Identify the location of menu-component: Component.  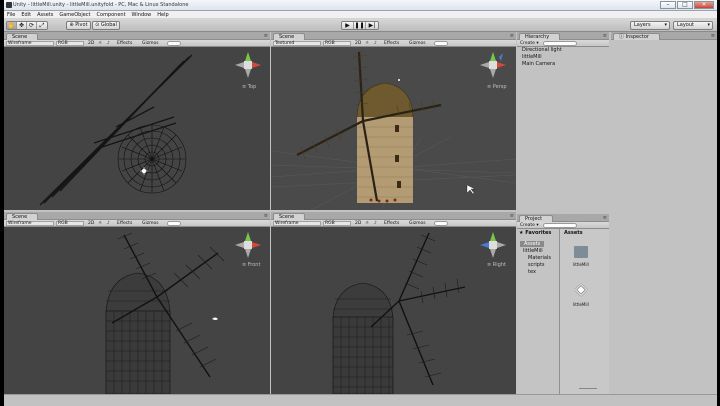
(111, 14).